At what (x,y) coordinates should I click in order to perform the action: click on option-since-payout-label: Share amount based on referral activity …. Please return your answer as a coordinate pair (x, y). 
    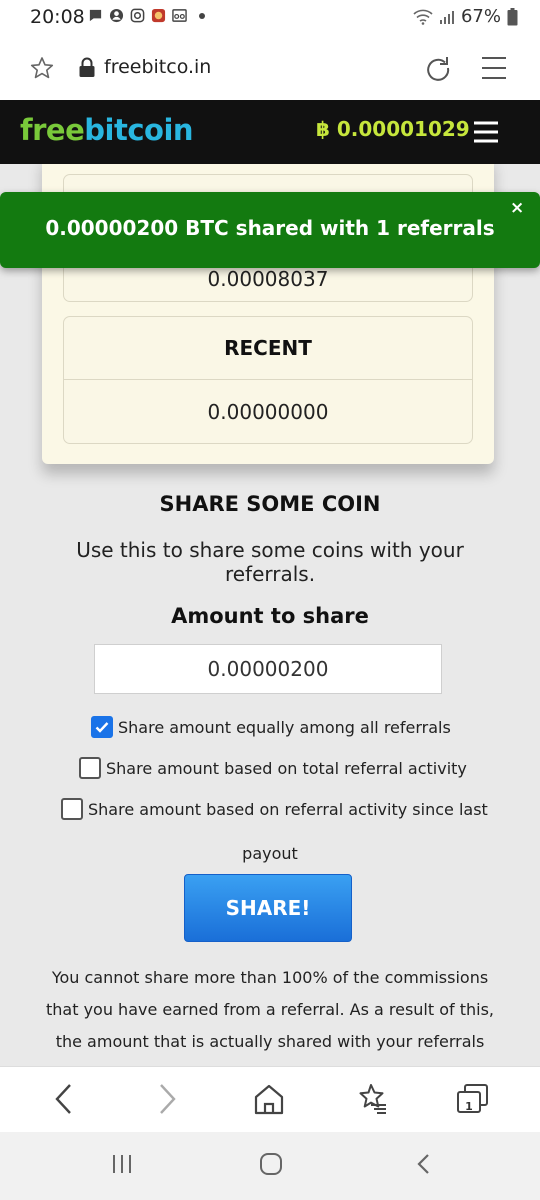
    Looking at the image, I should click on (288, 809).